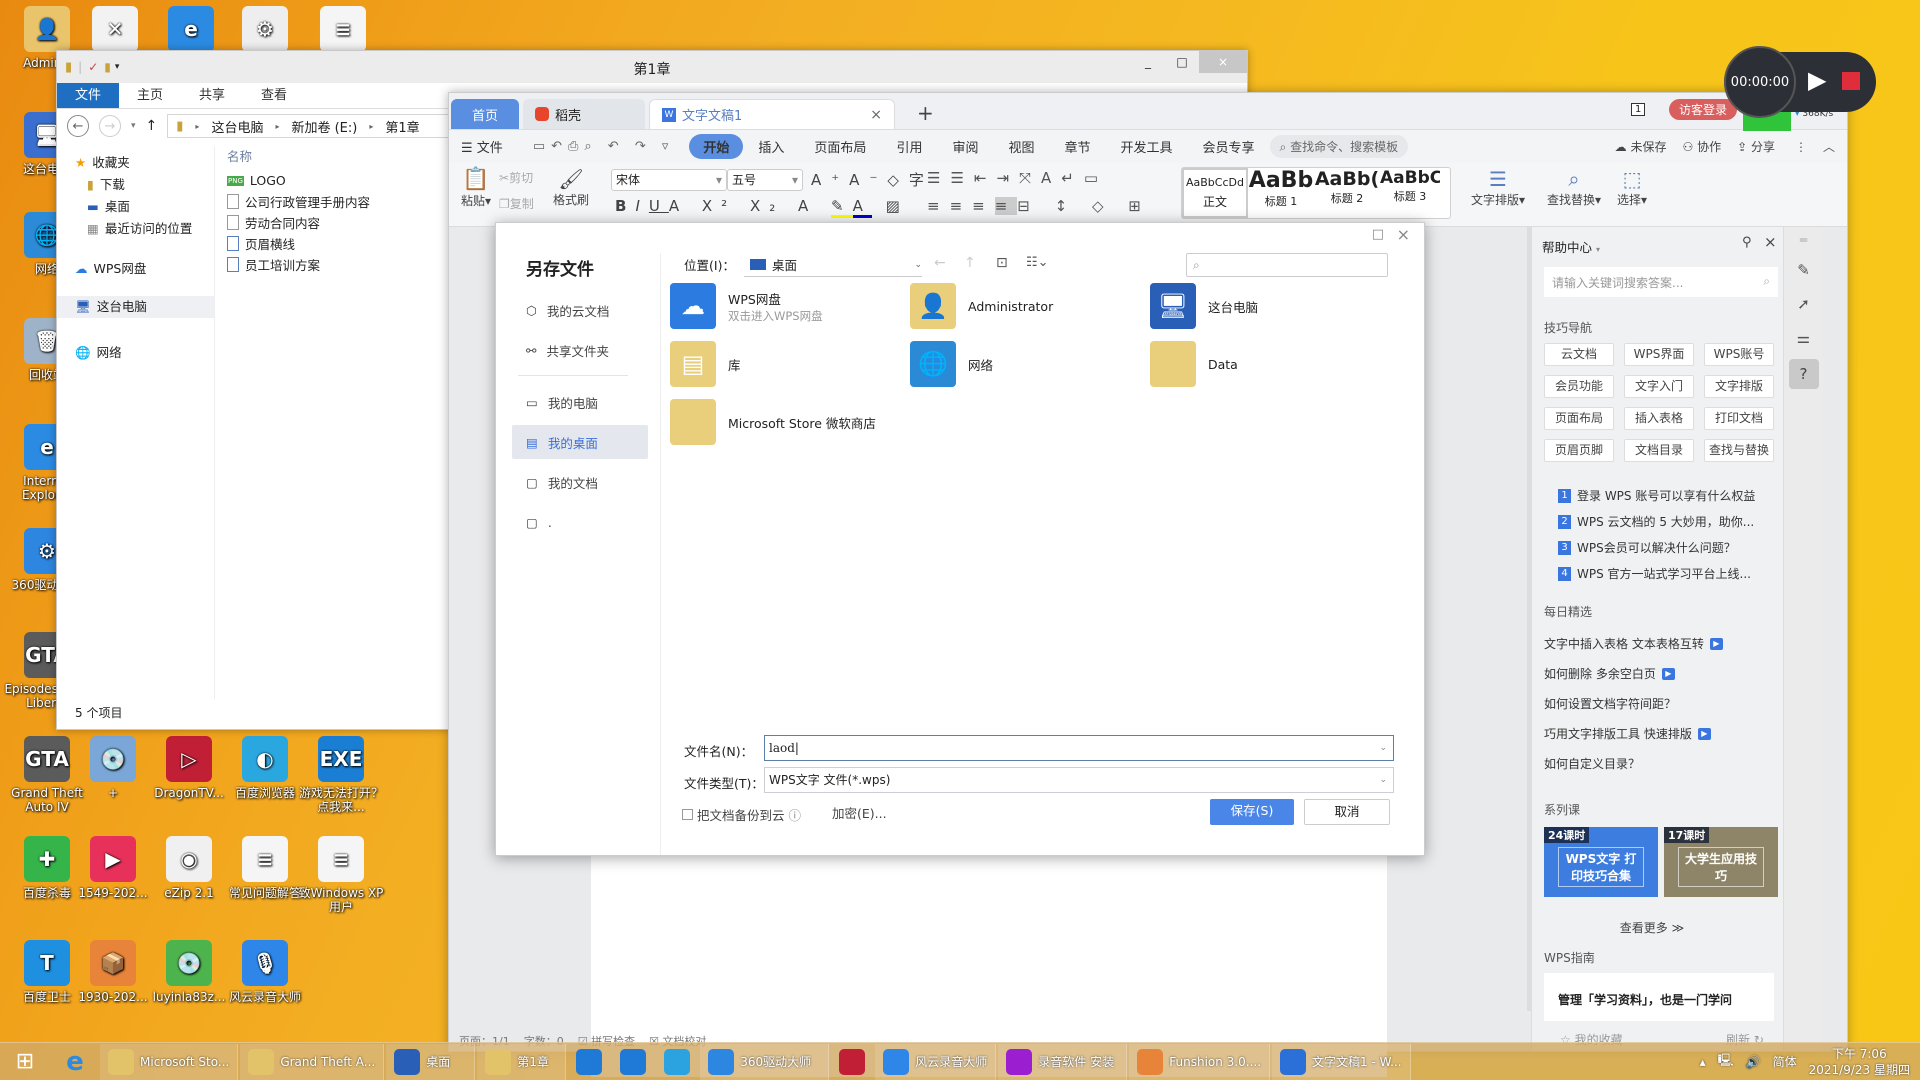 The height and width of the screenshot is (1080, 1920). What do you see at coordinates (1592, 763) in the screenshot?
I see `daily-article-link: 如何自定义目录？` at bounding box center [1592, 763].